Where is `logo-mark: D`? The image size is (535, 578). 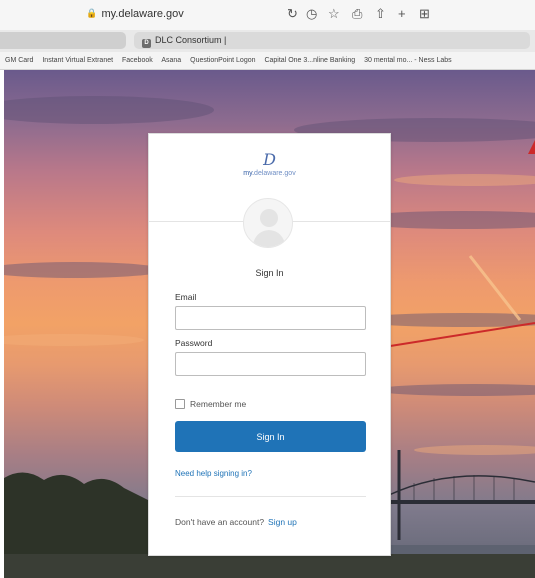
logo-mark: D is located at coordinates (269, 159).